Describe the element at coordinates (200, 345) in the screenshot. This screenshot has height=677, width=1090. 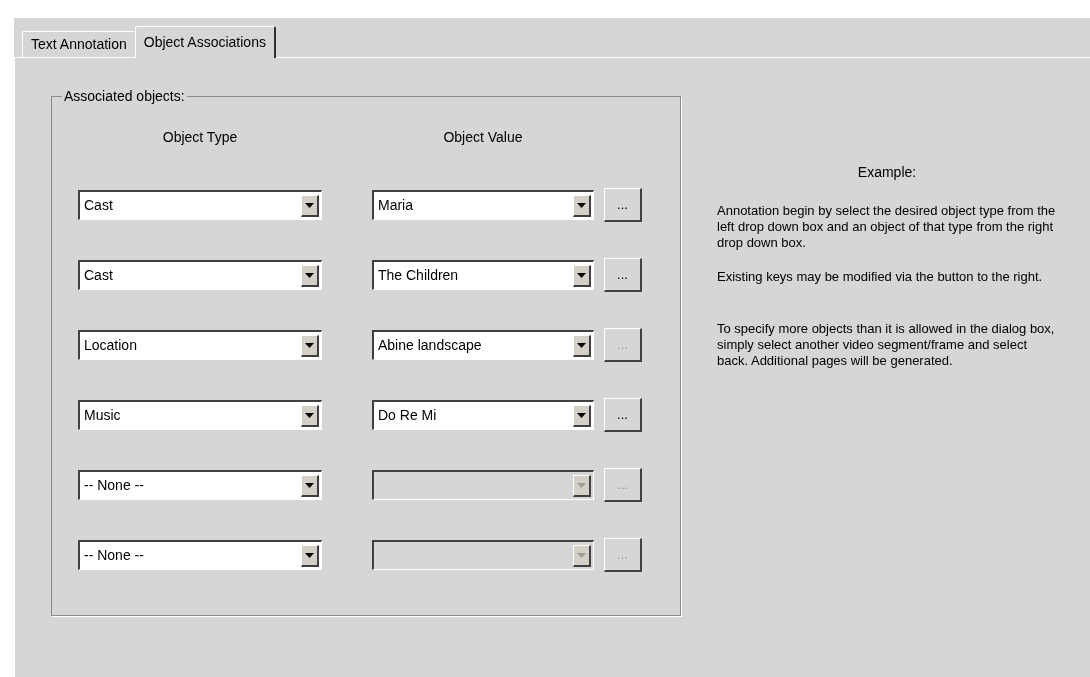
I see `dropdown: Location` at that location.